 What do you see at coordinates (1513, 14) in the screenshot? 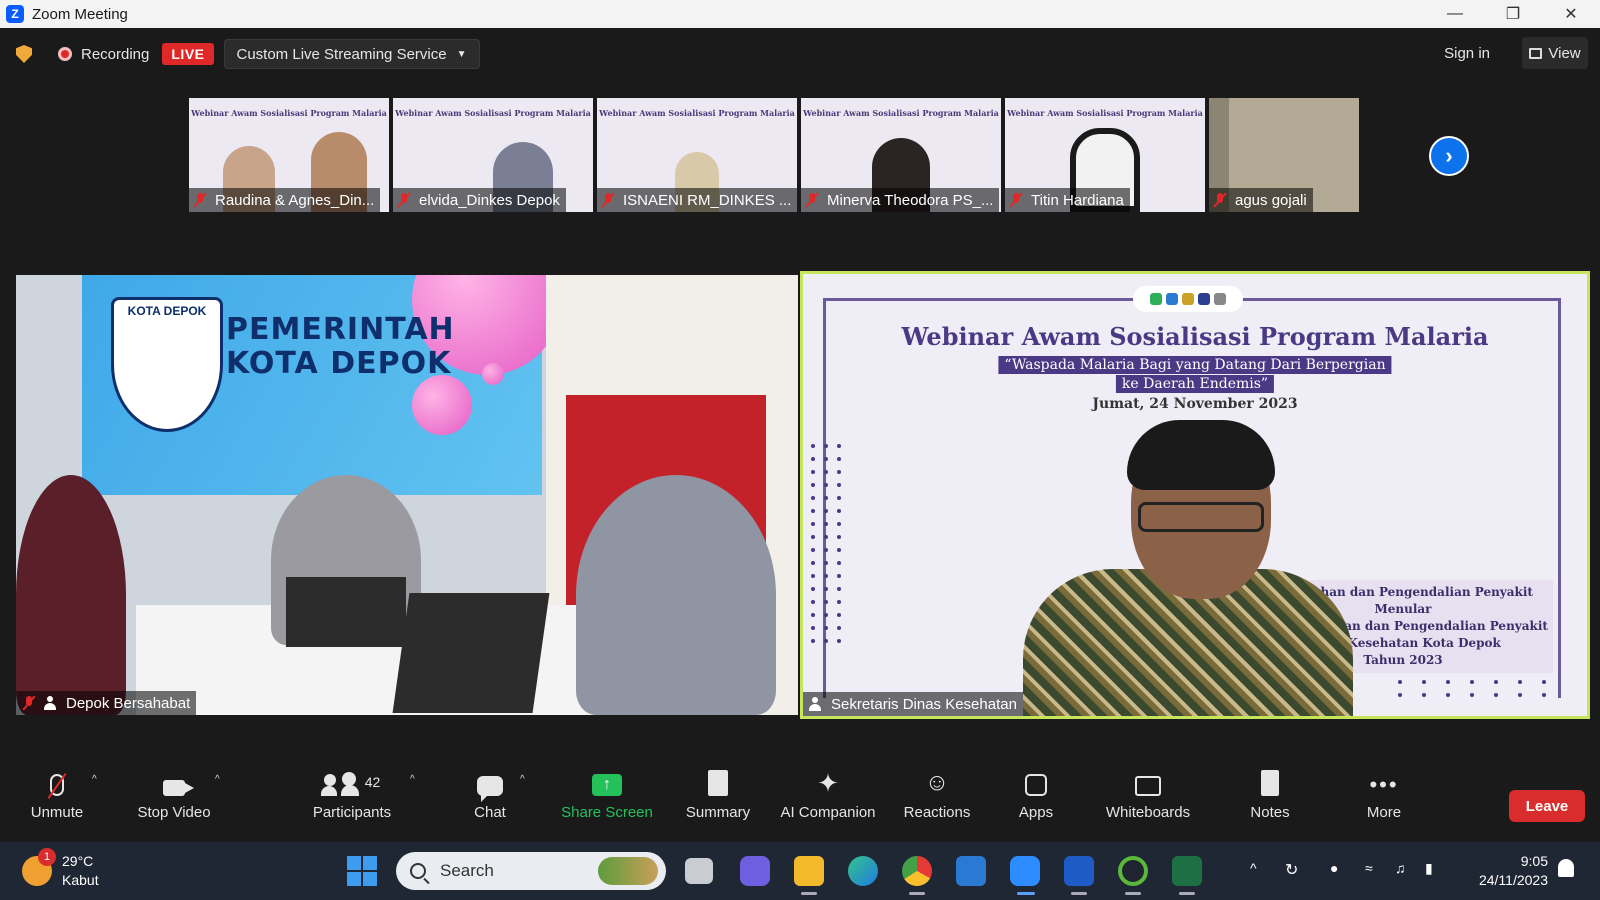
I see `restore-icon: ❐` at bounding box center [1513, 14].